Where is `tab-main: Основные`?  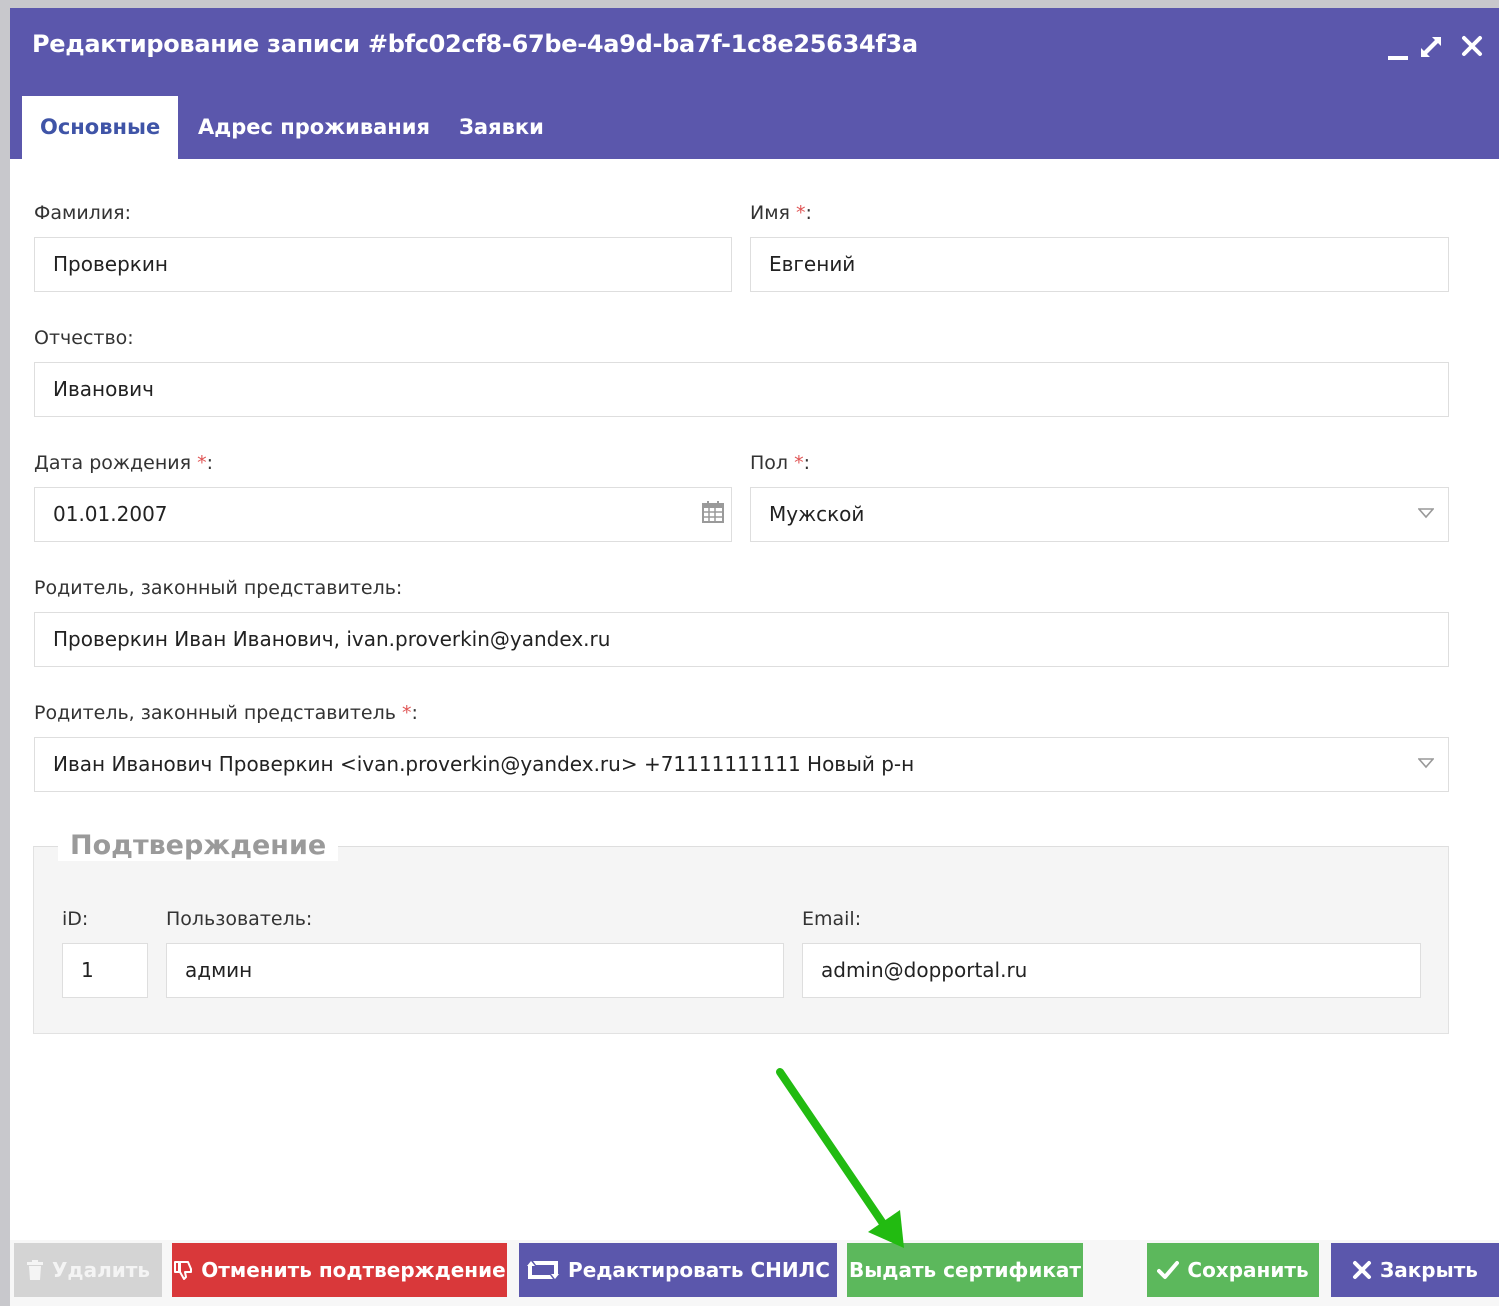
tab-main: Основные is located at coordinates (100, 127).